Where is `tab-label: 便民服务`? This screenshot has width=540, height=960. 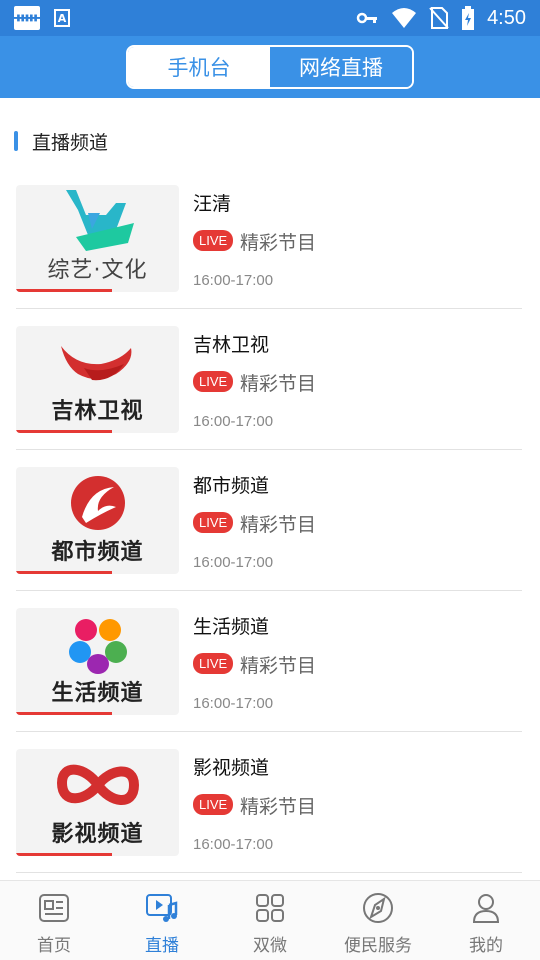 tab-label: 便民服务 is located at coordinates (378, 946).